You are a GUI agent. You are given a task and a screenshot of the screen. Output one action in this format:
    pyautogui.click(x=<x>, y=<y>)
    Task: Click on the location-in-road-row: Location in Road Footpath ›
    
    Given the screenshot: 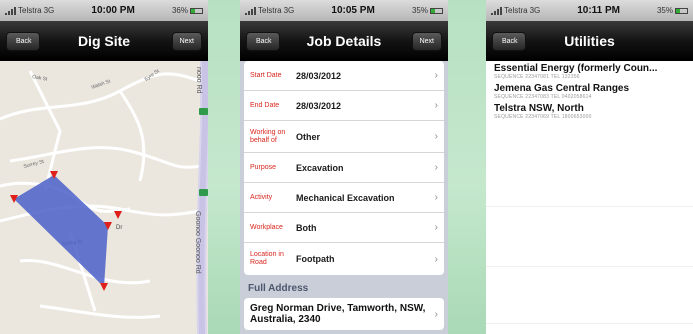 What is the action you would take?
    pyautogui.click(x=344, y=259)
    